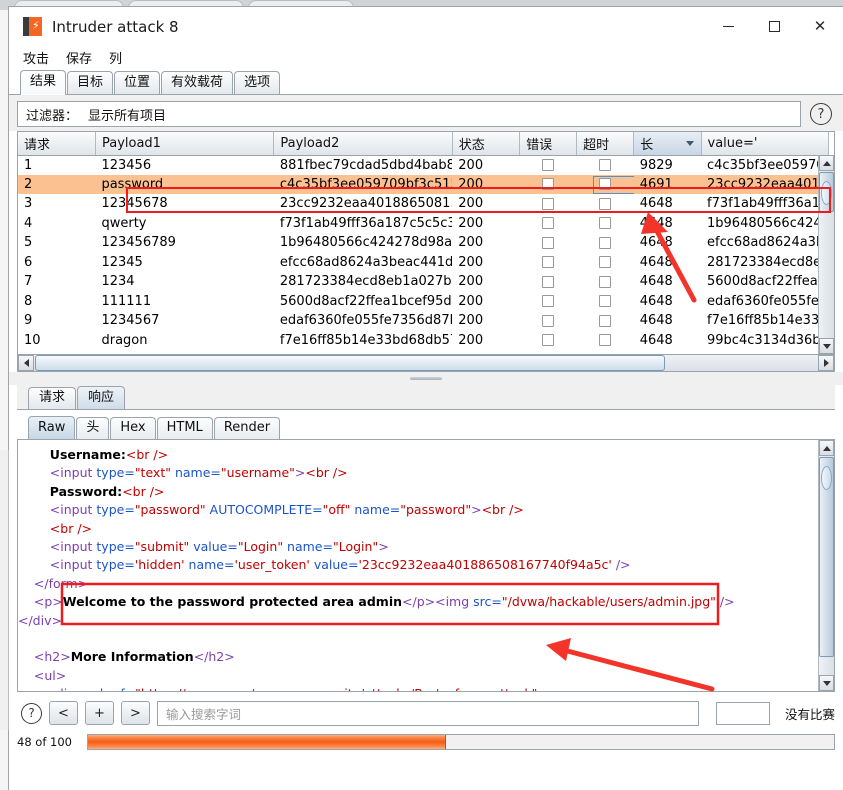 Image resolution: width=843 pixels, height=790 pixels. Describe the element at coordinates (90, 82) in the screenshot. I see `tab-target: 目标` at that location.